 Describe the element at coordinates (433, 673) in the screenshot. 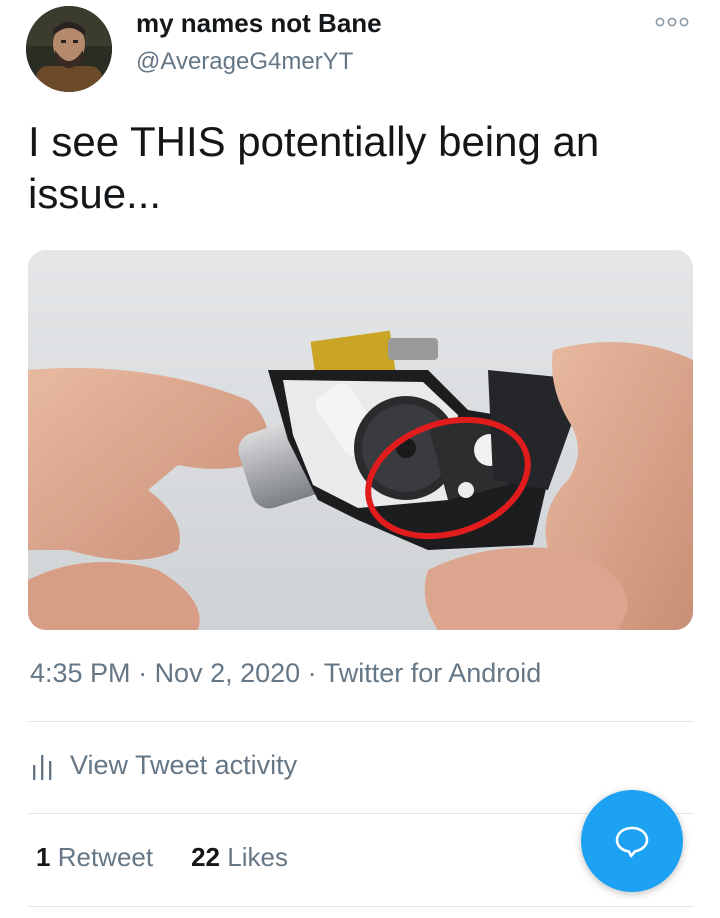

I see `tweet-client: Twitter for Android` at that location.